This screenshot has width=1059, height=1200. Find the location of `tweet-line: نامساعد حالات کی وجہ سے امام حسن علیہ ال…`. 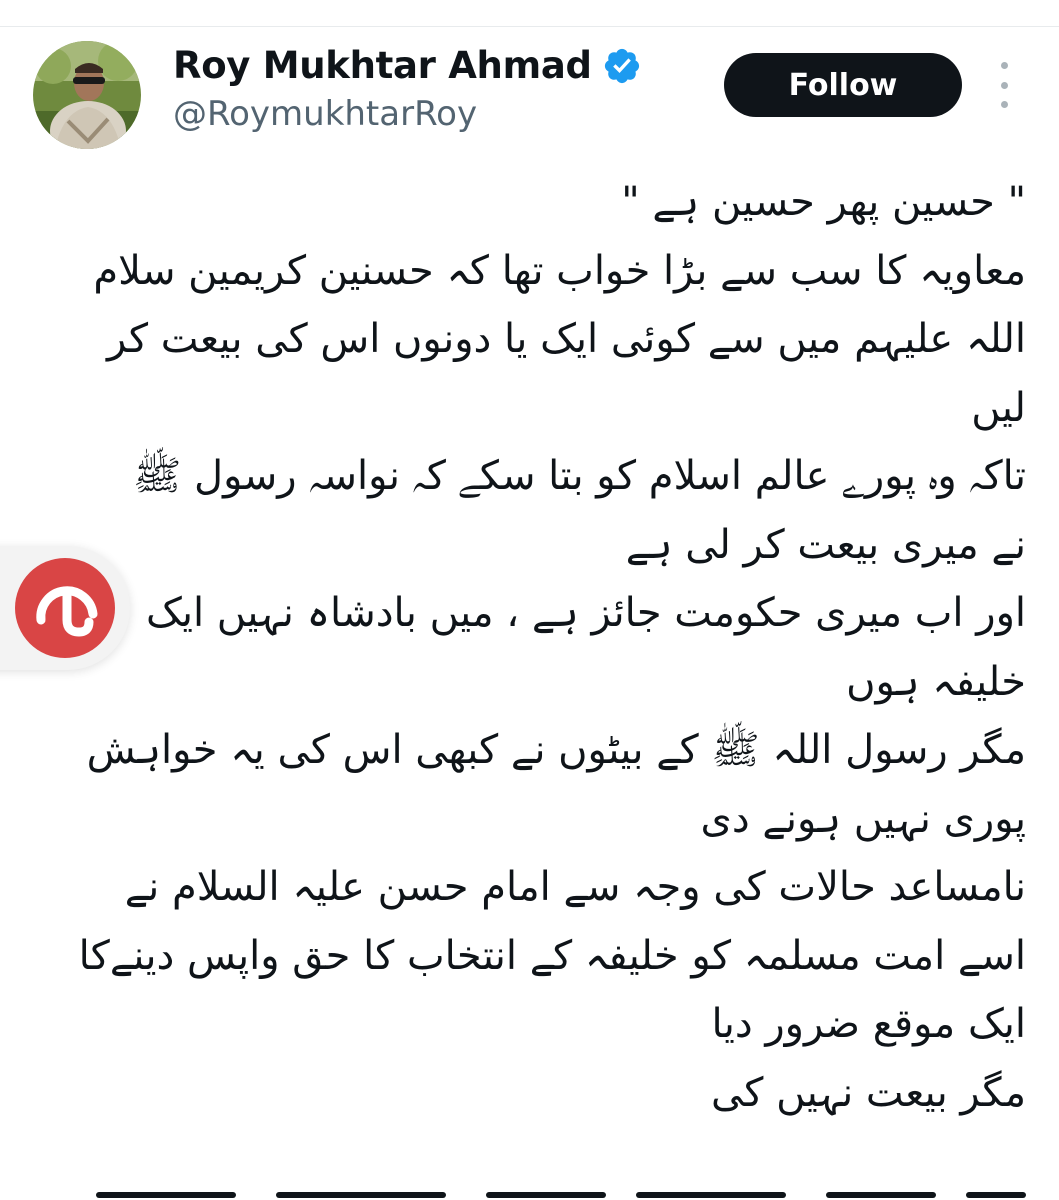

tweet-line: نامساعد حالات کی وجہ سے امام حسن علیہ ال… is located at coordinates (575, 887).